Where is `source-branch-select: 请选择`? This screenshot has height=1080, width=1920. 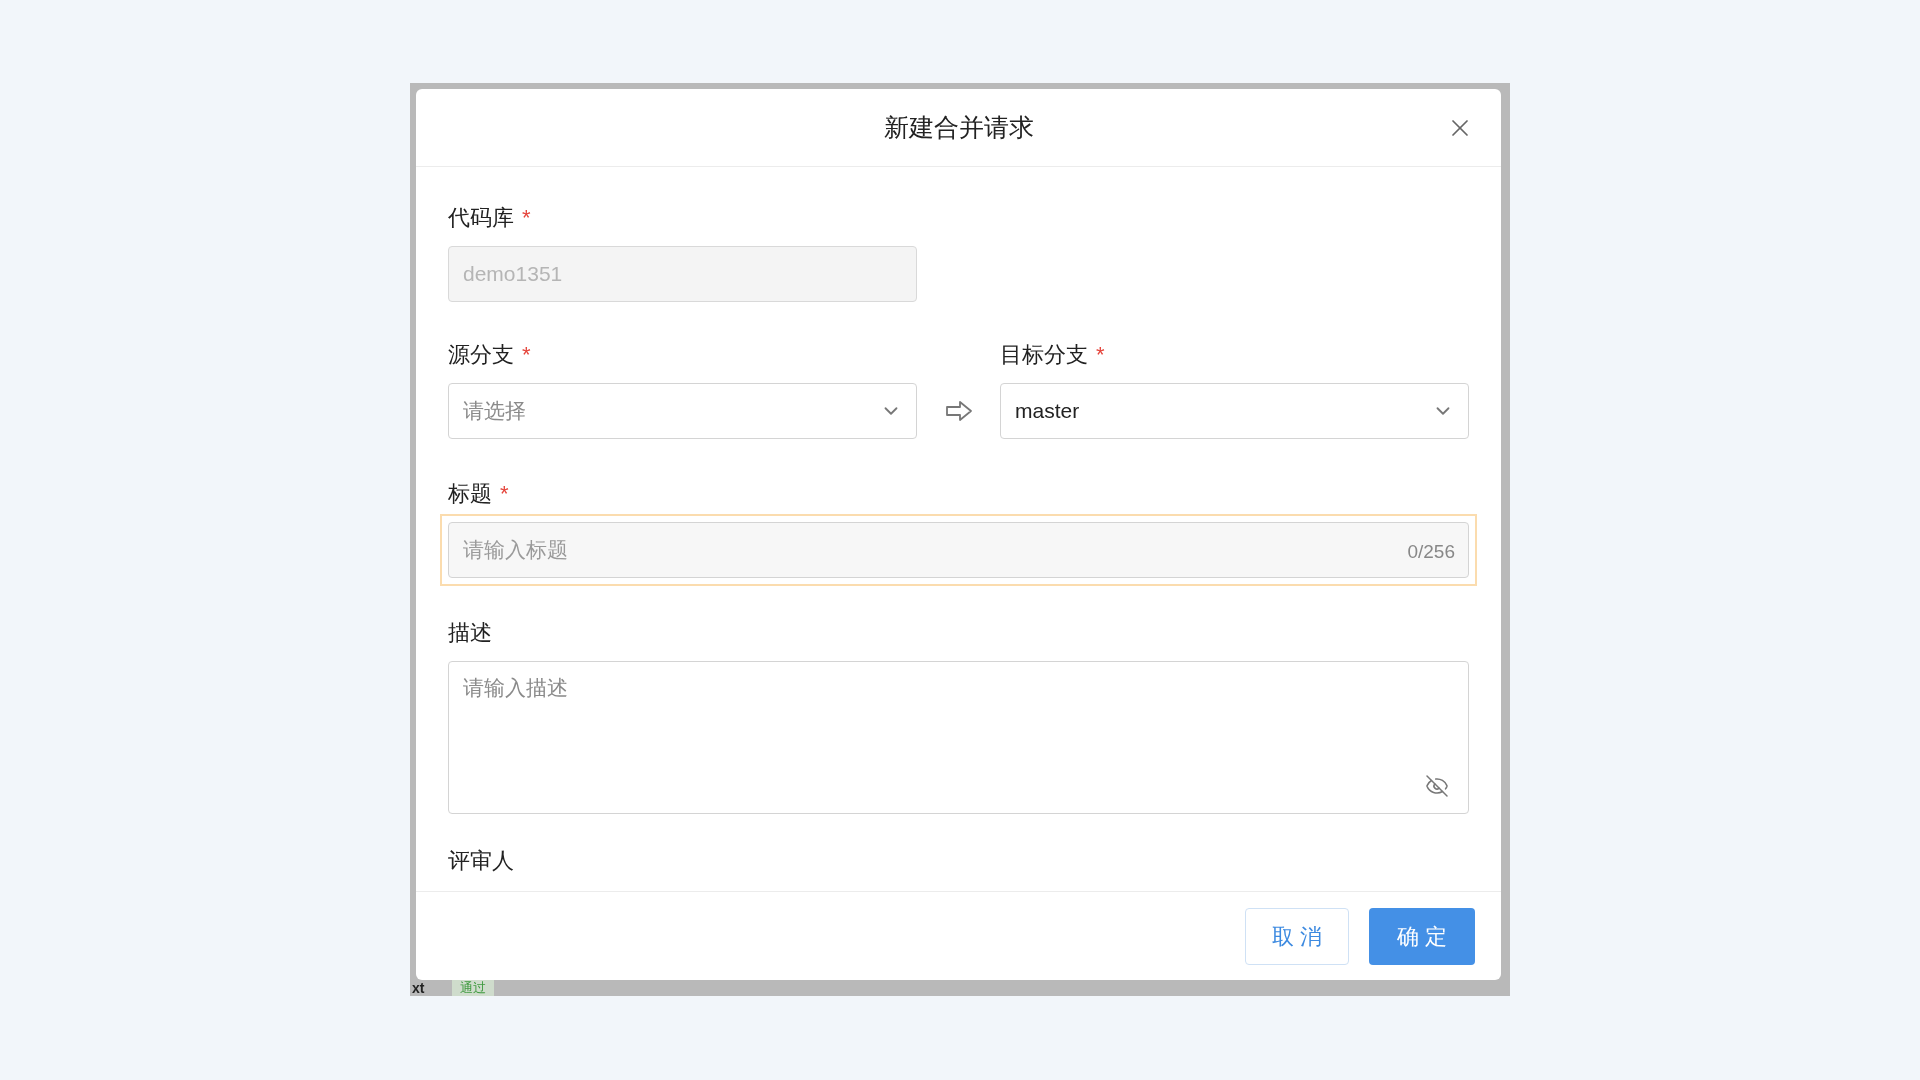
source-branch-select: 请选择 is located at coordinates (682, 411).